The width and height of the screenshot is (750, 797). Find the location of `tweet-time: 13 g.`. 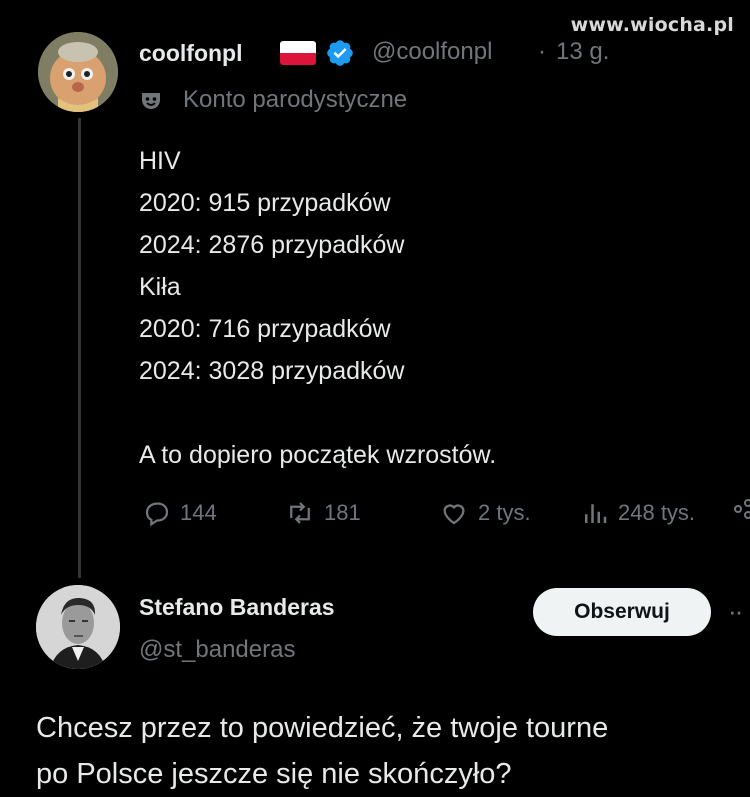

tweet-time: 13 g. is located at coordinates (582, 52).